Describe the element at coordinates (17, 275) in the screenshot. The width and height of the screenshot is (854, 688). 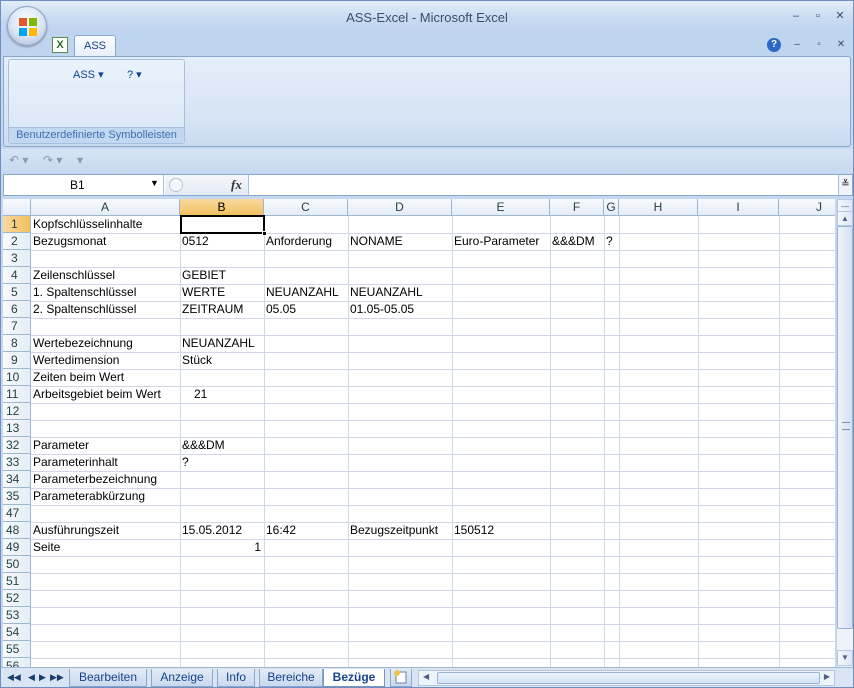
I see `row-header-4: 4` at that location.